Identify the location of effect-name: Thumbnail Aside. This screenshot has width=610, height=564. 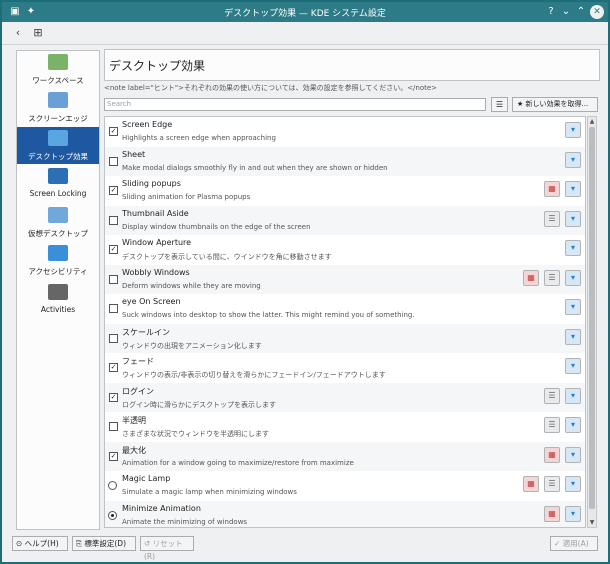
(155, 213).